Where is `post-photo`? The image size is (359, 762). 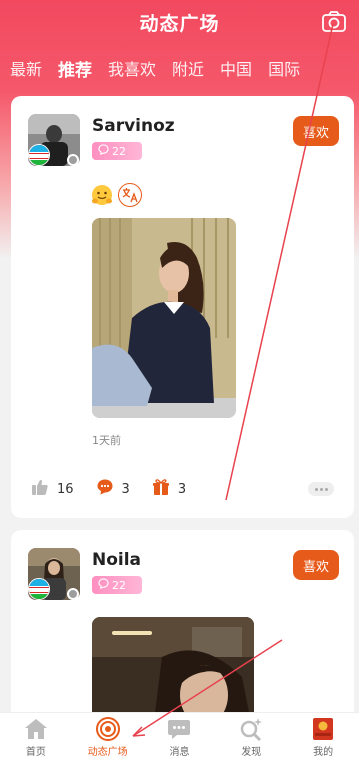
post-photo is located at coordinates (164, 318).